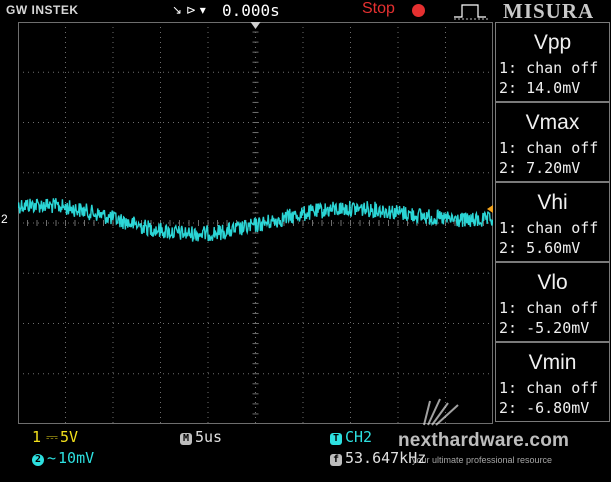 Image resolution: width=611 pixels, height=482 pixels. Describe the element at coordinates (540, 168) in the screenshot. I see `measure-ch2-value: 2: 7.20mV` at that location.